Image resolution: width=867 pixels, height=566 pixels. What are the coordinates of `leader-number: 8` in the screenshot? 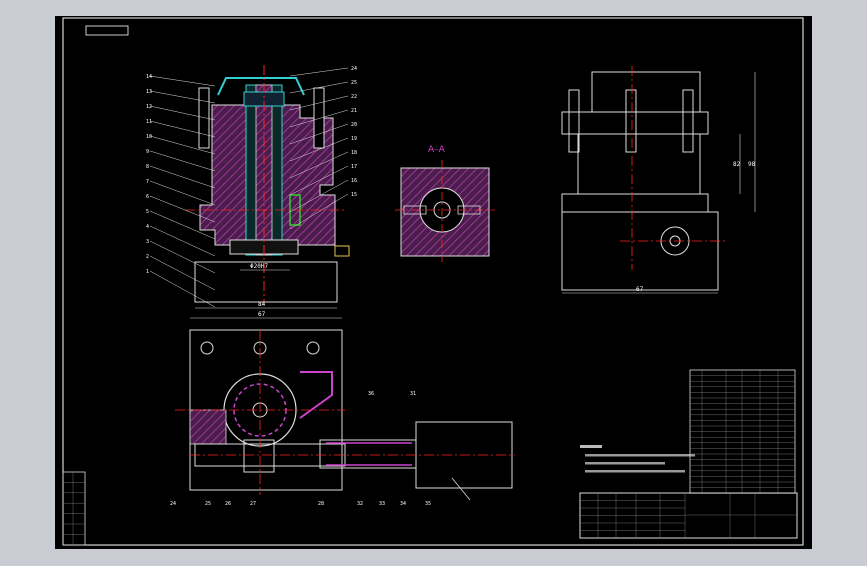 It's located at (147, 167).